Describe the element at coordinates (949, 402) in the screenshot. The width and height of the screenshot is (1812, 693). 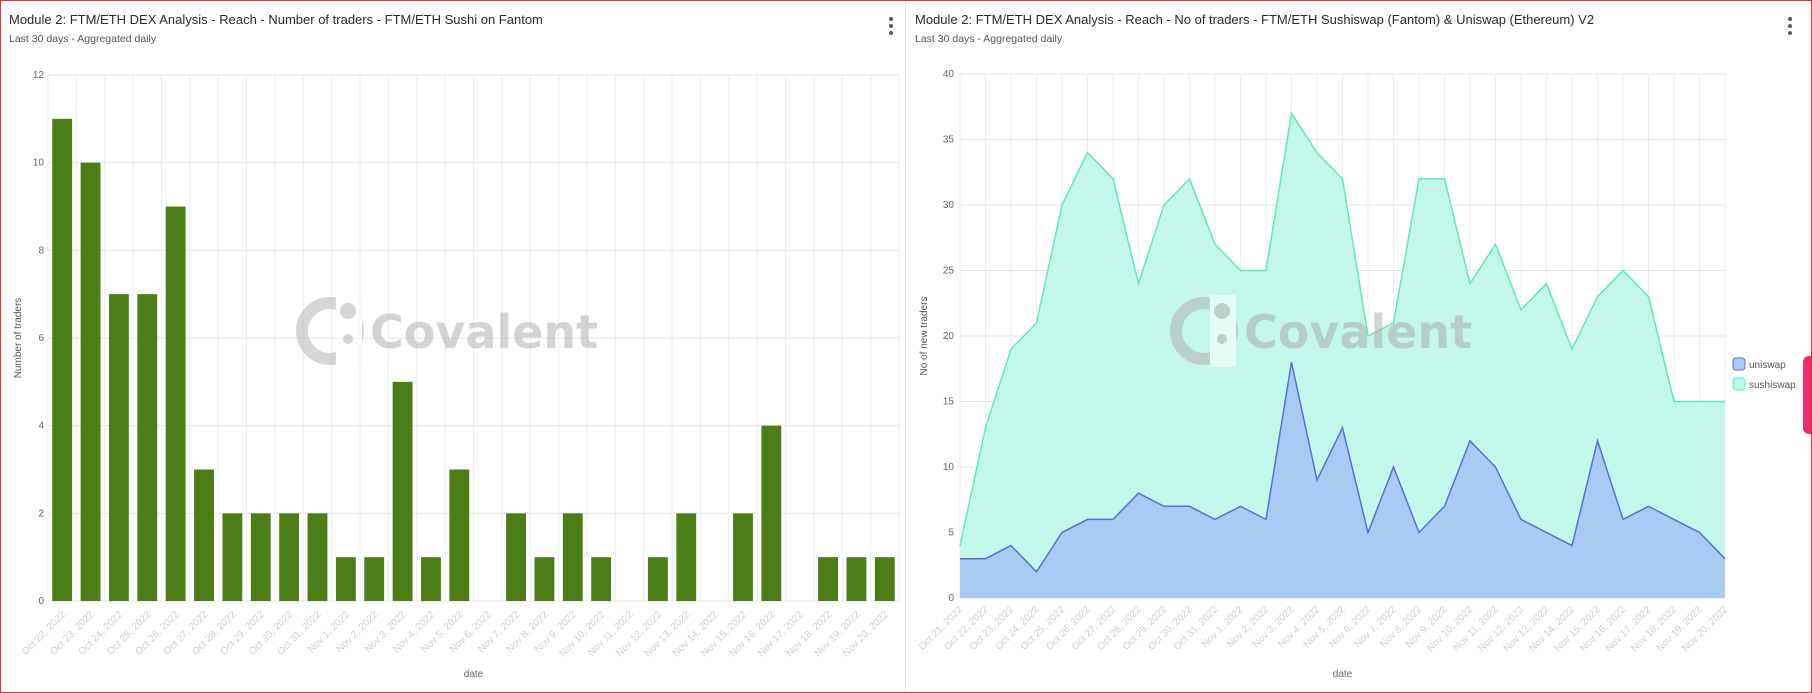
I see `y-tick-label: 15` at that location.